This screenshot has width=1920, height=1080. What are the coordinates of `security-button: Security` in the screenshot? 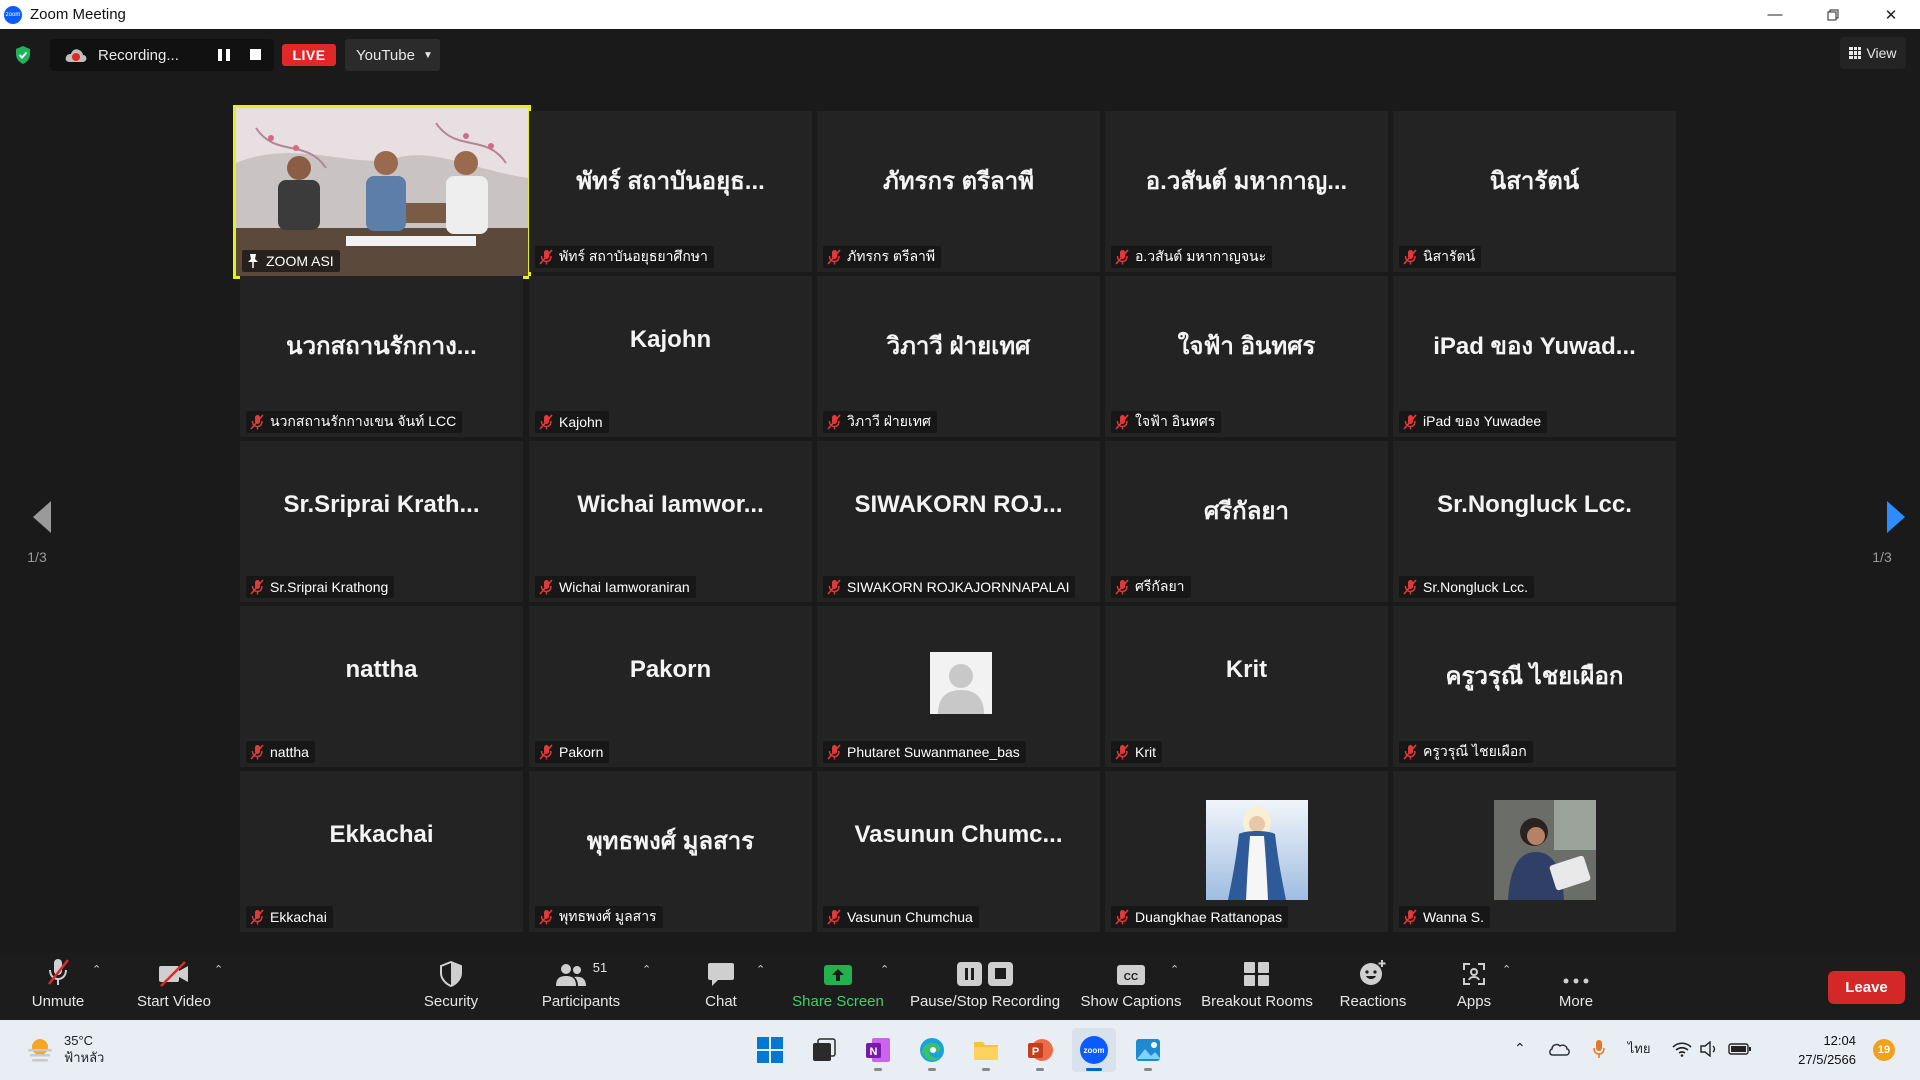 It's located at (451, 986).